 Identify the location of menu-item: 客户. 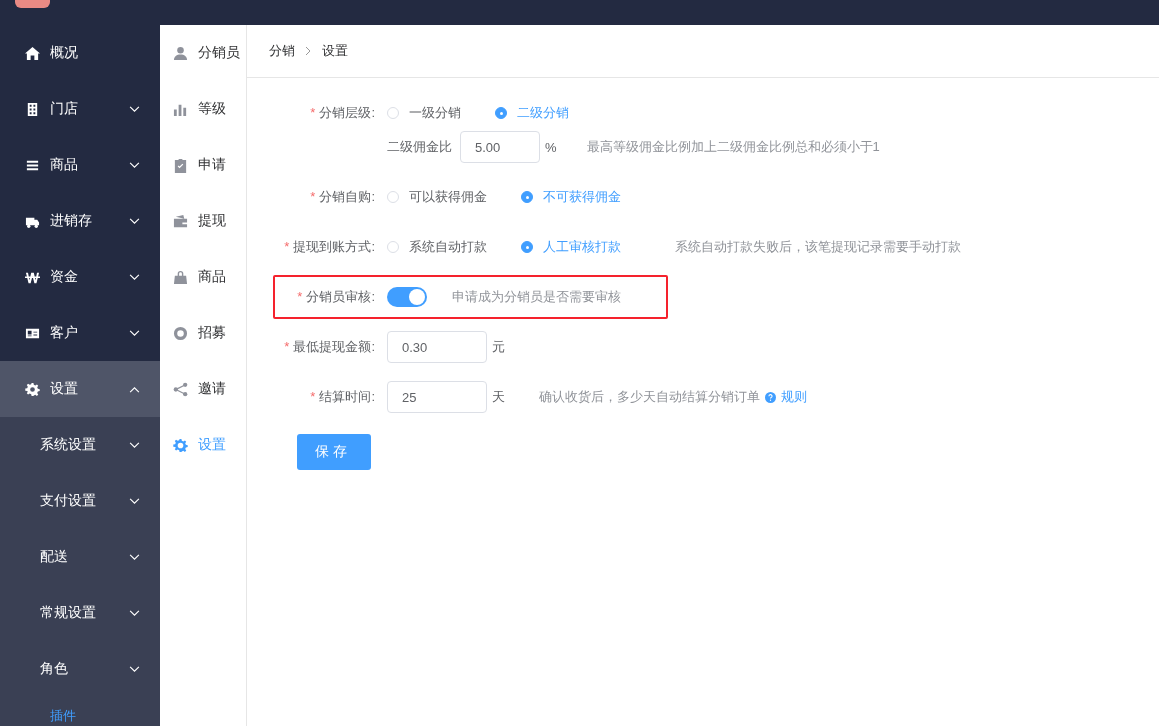
(80, 333).